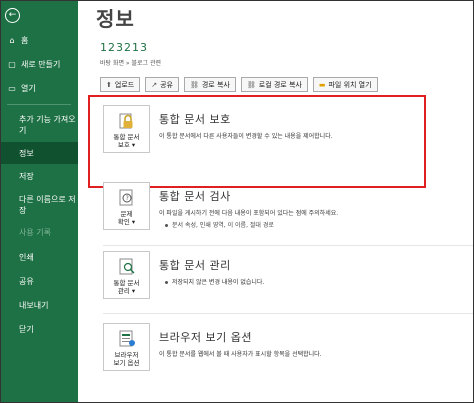  What do you see at coordinates (288, 279) in the screenshot?
I see `manage-workbook-section: 통합 문서 관리 ▾ 통합 문서 관리 저장되지 않은 변경 내용이 없습니다.` at bounding box center [288, 279].